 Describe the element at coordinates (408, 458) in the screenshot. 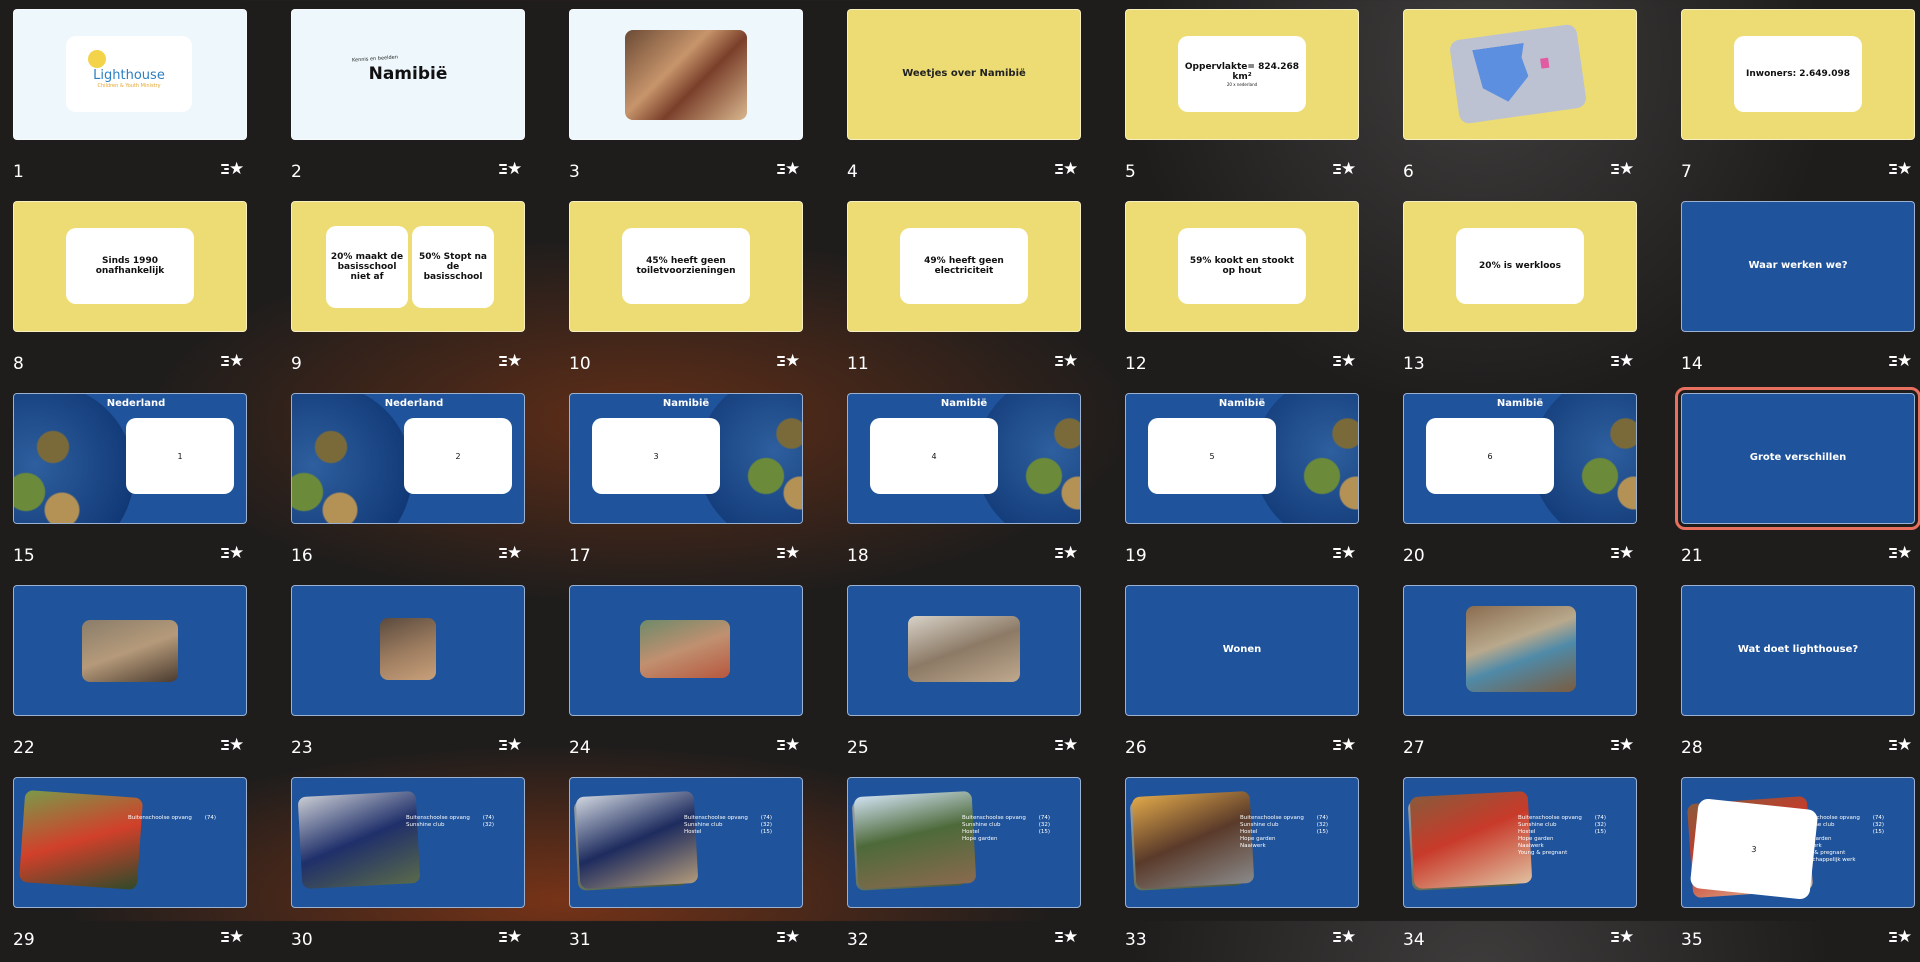

I see `slide-preview: Nederland 2` at that location.